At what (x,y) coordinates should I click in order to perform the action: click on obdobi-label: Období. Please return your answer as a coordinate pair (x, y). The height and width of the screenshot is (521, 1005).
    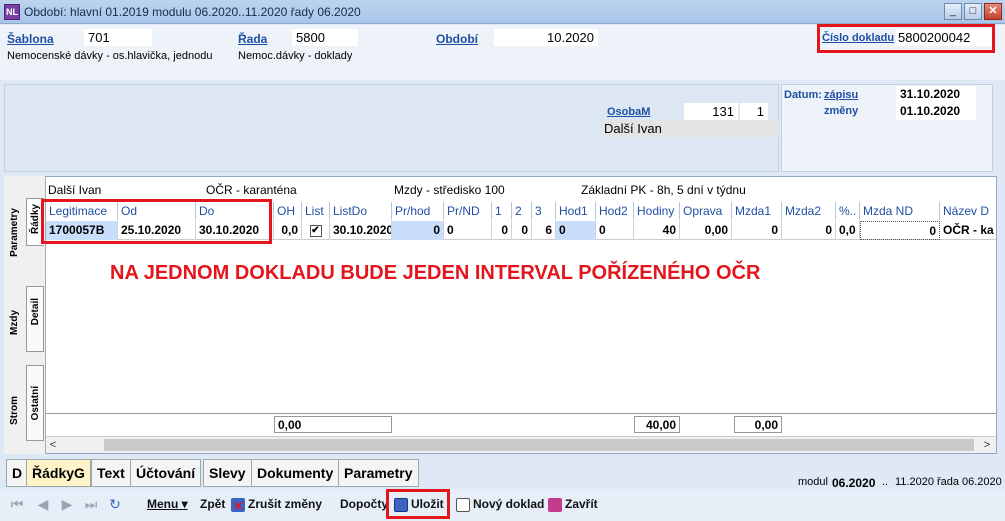
    Looking at the image, I should click on (457, 39).